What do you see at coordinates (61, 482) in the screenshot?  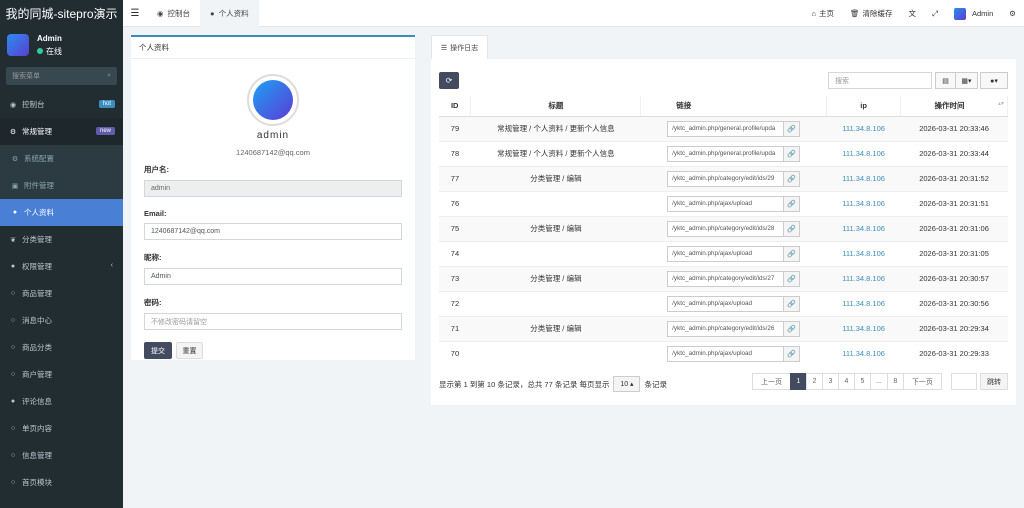 I see `sidebar-item-home-module: ○ 首页模块` at bounding box center [61, 482].